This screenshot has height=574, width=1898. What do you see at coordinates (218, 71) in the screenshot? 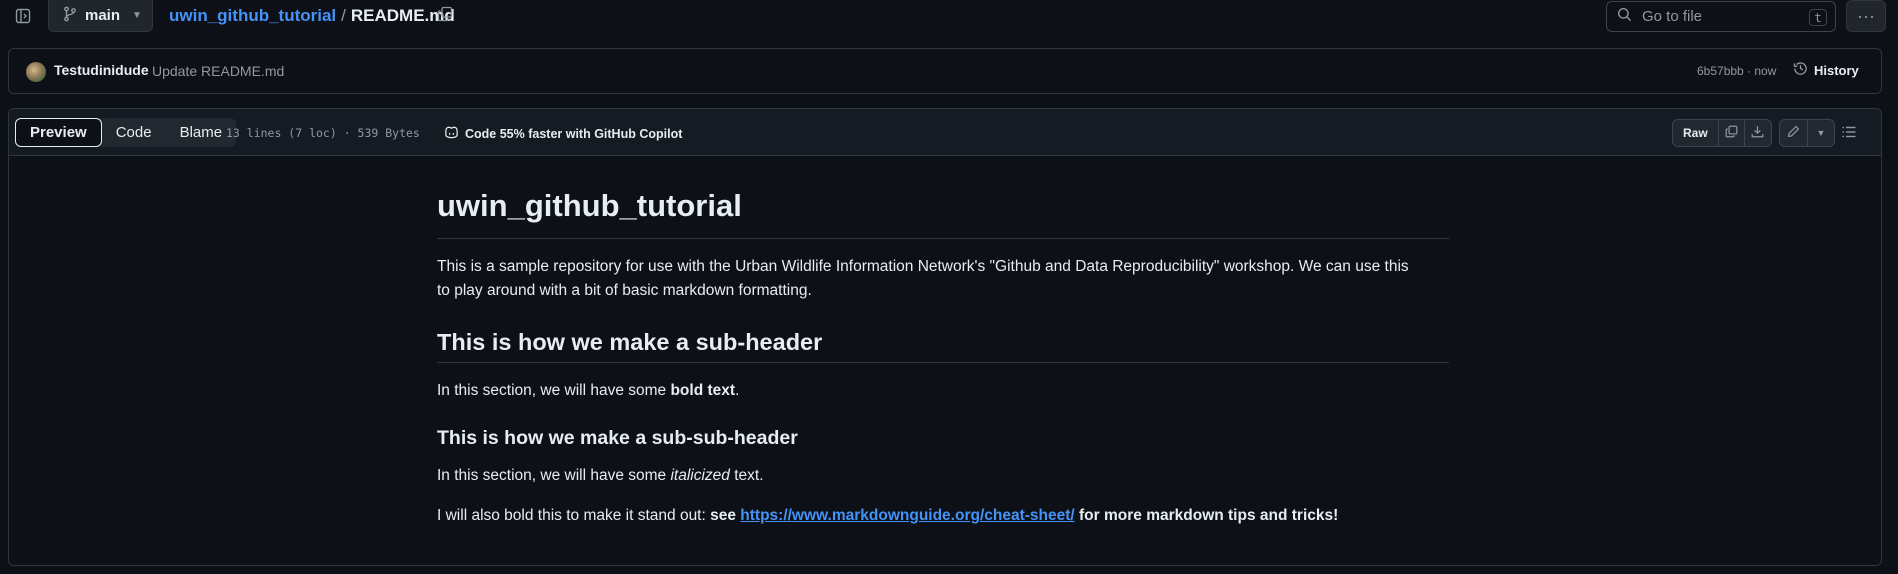
I see `commit-message-link: Update README.md` at bounding box center [218, 71].